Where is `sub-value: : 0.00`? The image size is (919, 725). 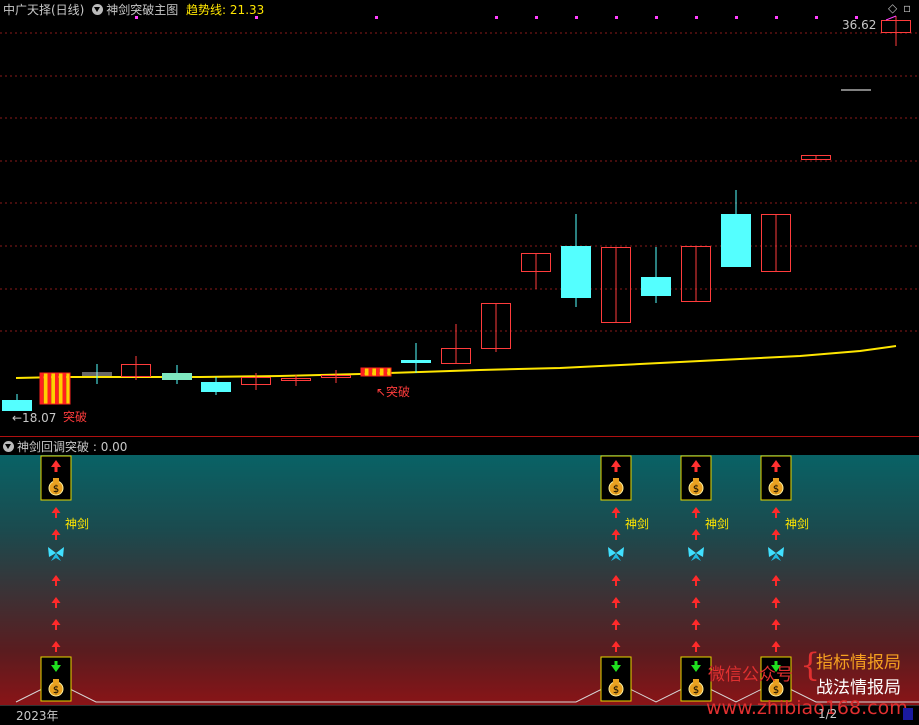
sub-value: : 0.00 is located at coordinates (110, 447).